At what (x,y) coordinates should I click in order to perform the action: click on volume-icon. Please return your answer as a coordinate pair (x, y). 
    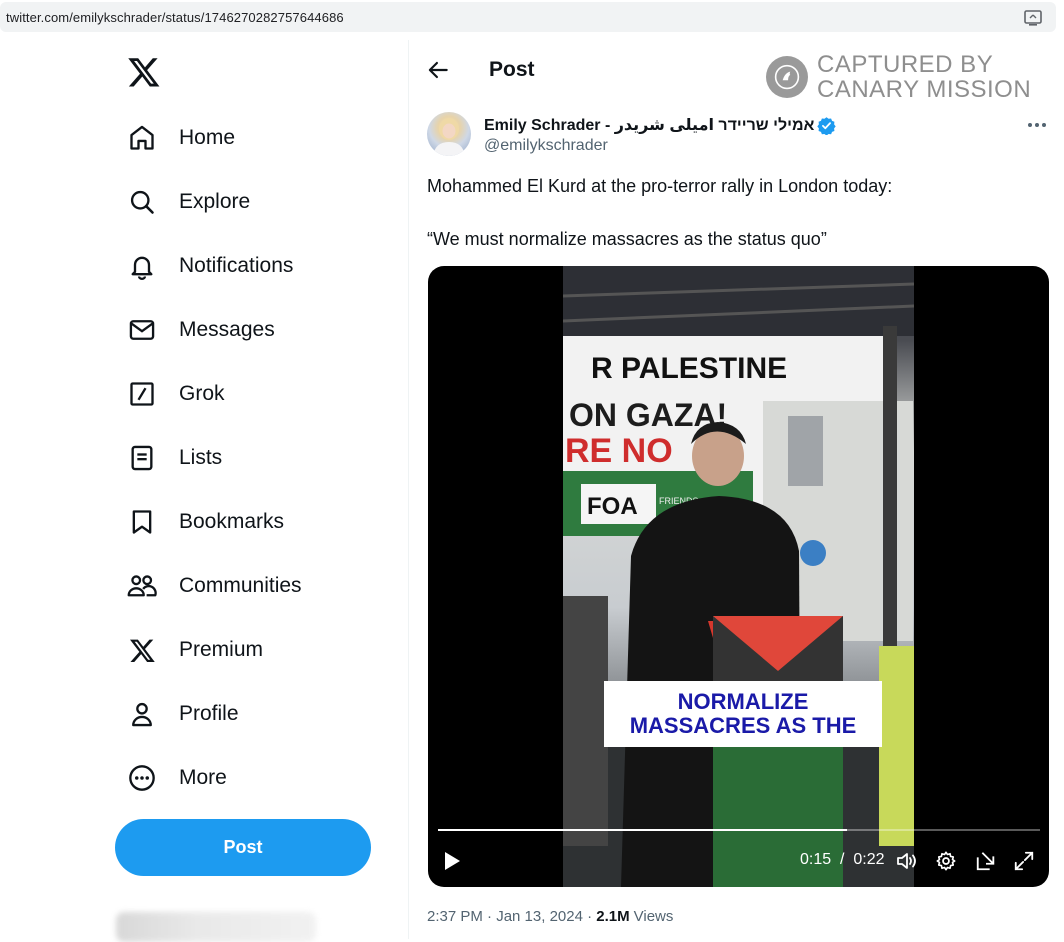
    Looking at the image, I should click on (906, 861).